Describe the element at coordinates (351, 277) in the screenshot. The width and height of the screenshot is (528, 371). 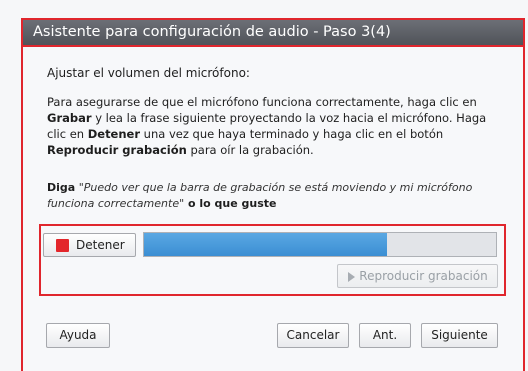
I see `play-icon` at that location.